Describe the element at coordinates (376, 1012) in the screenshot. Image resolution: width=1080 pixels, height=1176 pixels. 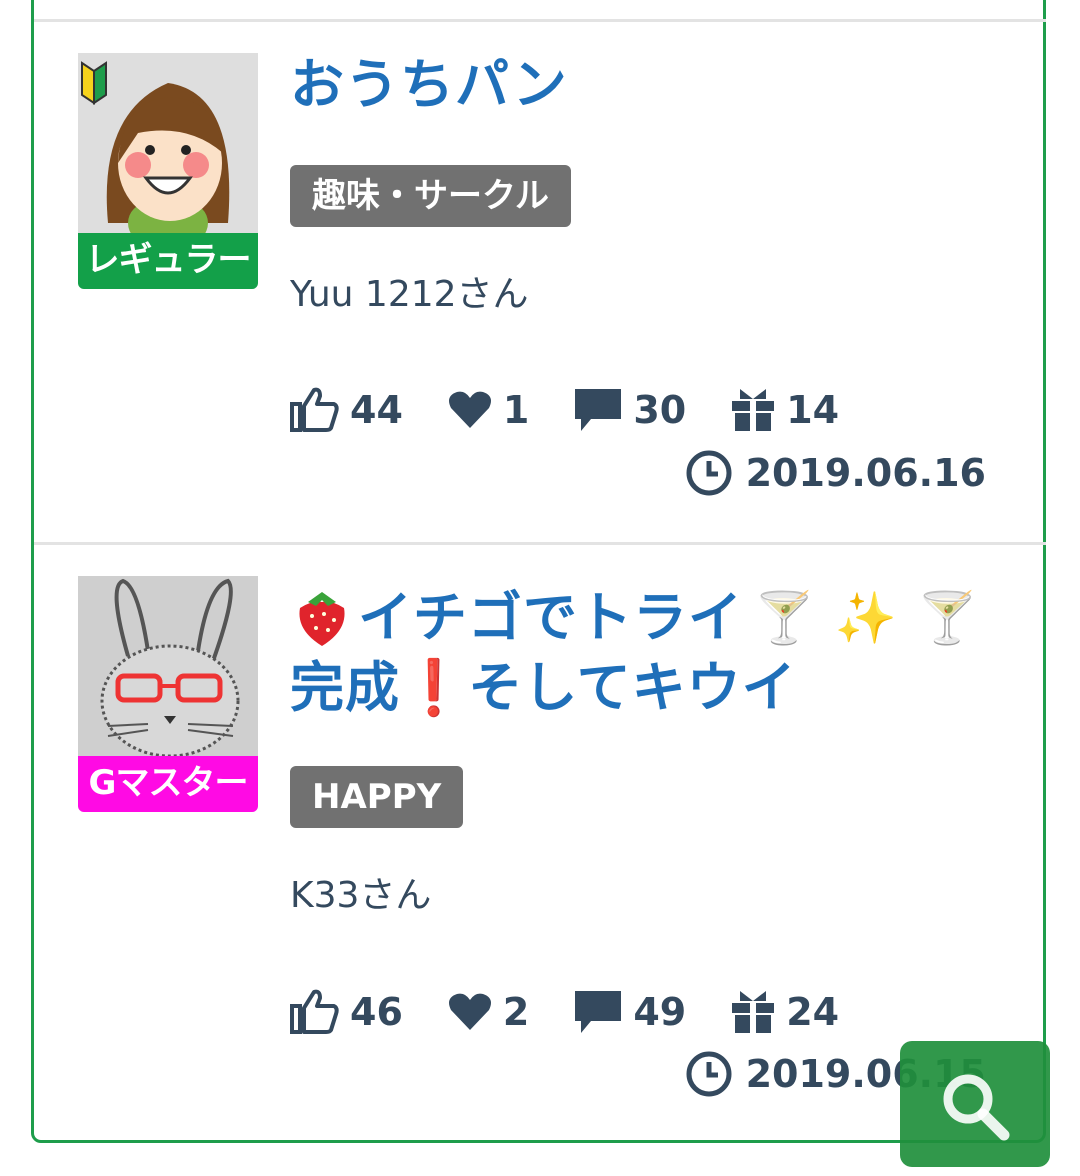
I see `like-count: 46` at that location.